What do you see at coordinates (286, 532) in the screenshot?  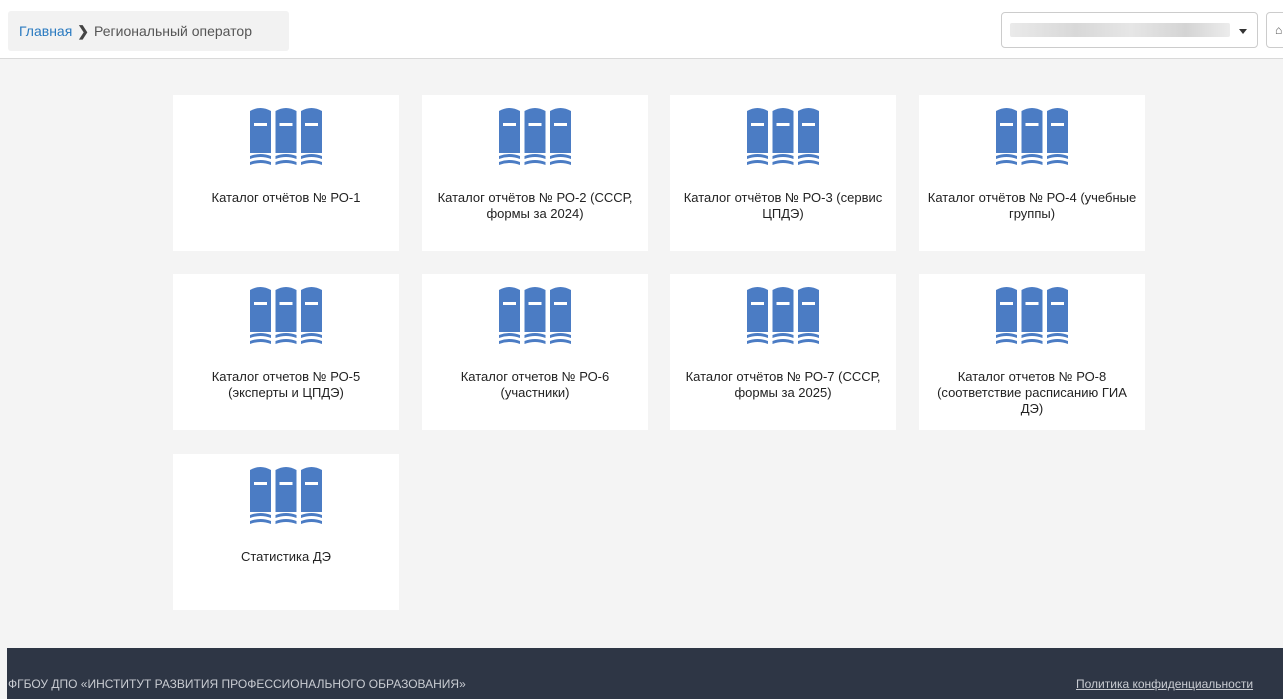 I see `catalog-card: Статистика ДЭ` at bounding box center [286, 532].